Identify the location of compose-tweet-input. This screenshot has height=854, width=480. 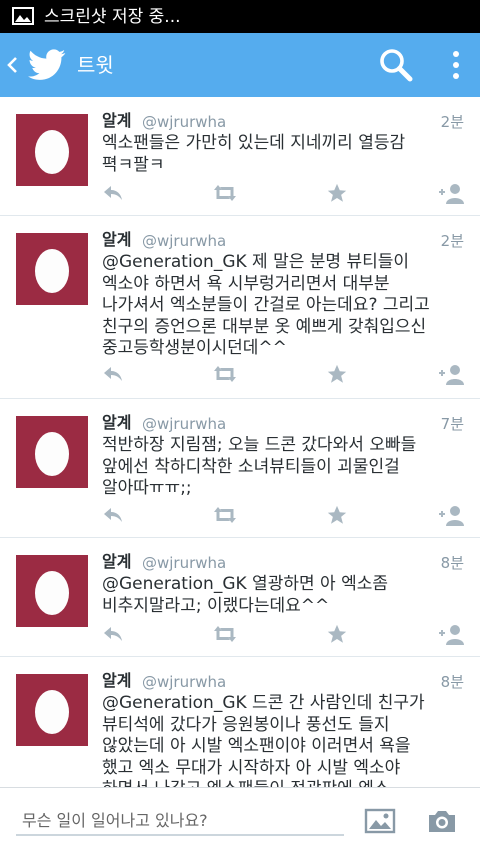
(180, 821).